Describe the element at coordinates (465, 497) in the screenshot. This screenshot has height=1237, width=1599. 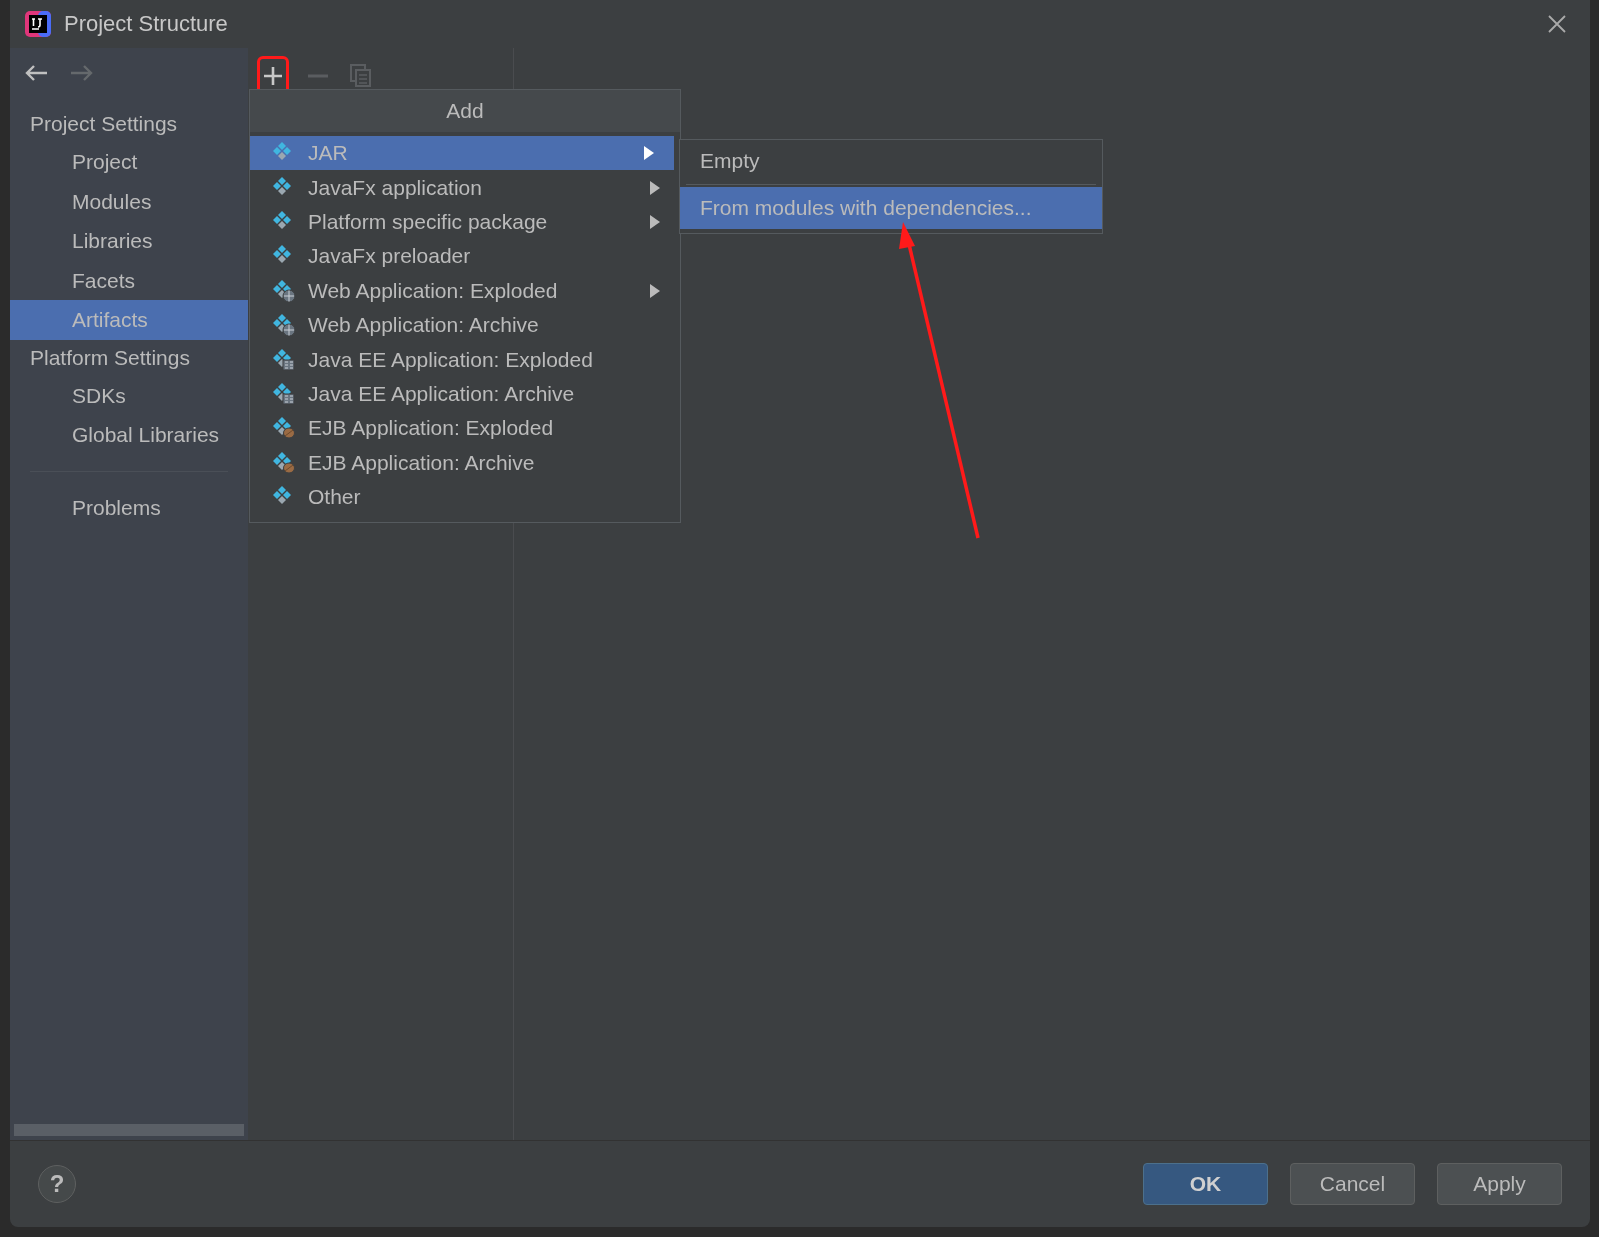
I see `menu-item: Other` at that location.